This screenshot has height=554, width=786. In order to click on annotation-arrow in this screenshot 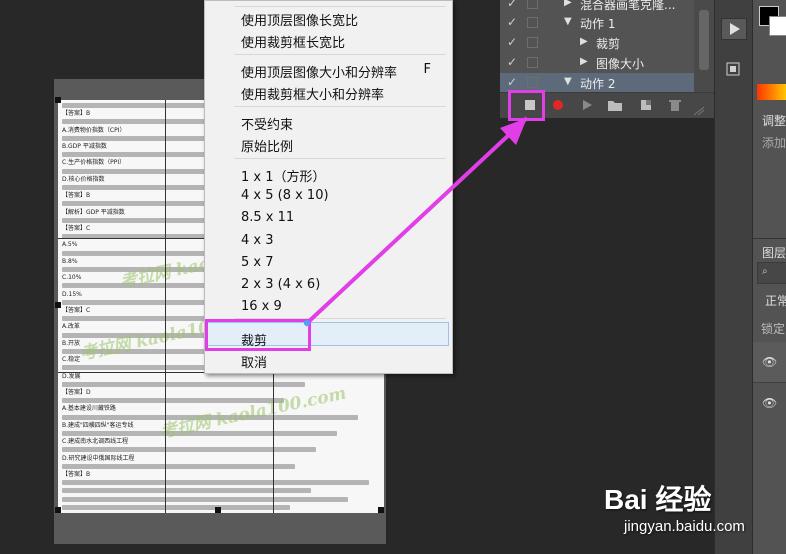, I will do `click(416, 221)`.